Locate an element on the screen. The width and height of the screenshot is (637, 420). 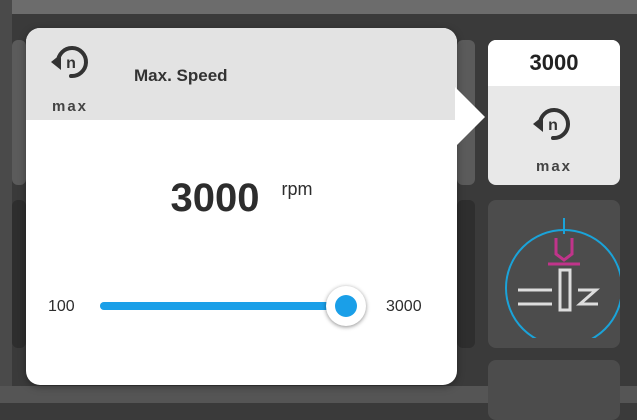
popup-pointer is located at coordinates (470, 117).